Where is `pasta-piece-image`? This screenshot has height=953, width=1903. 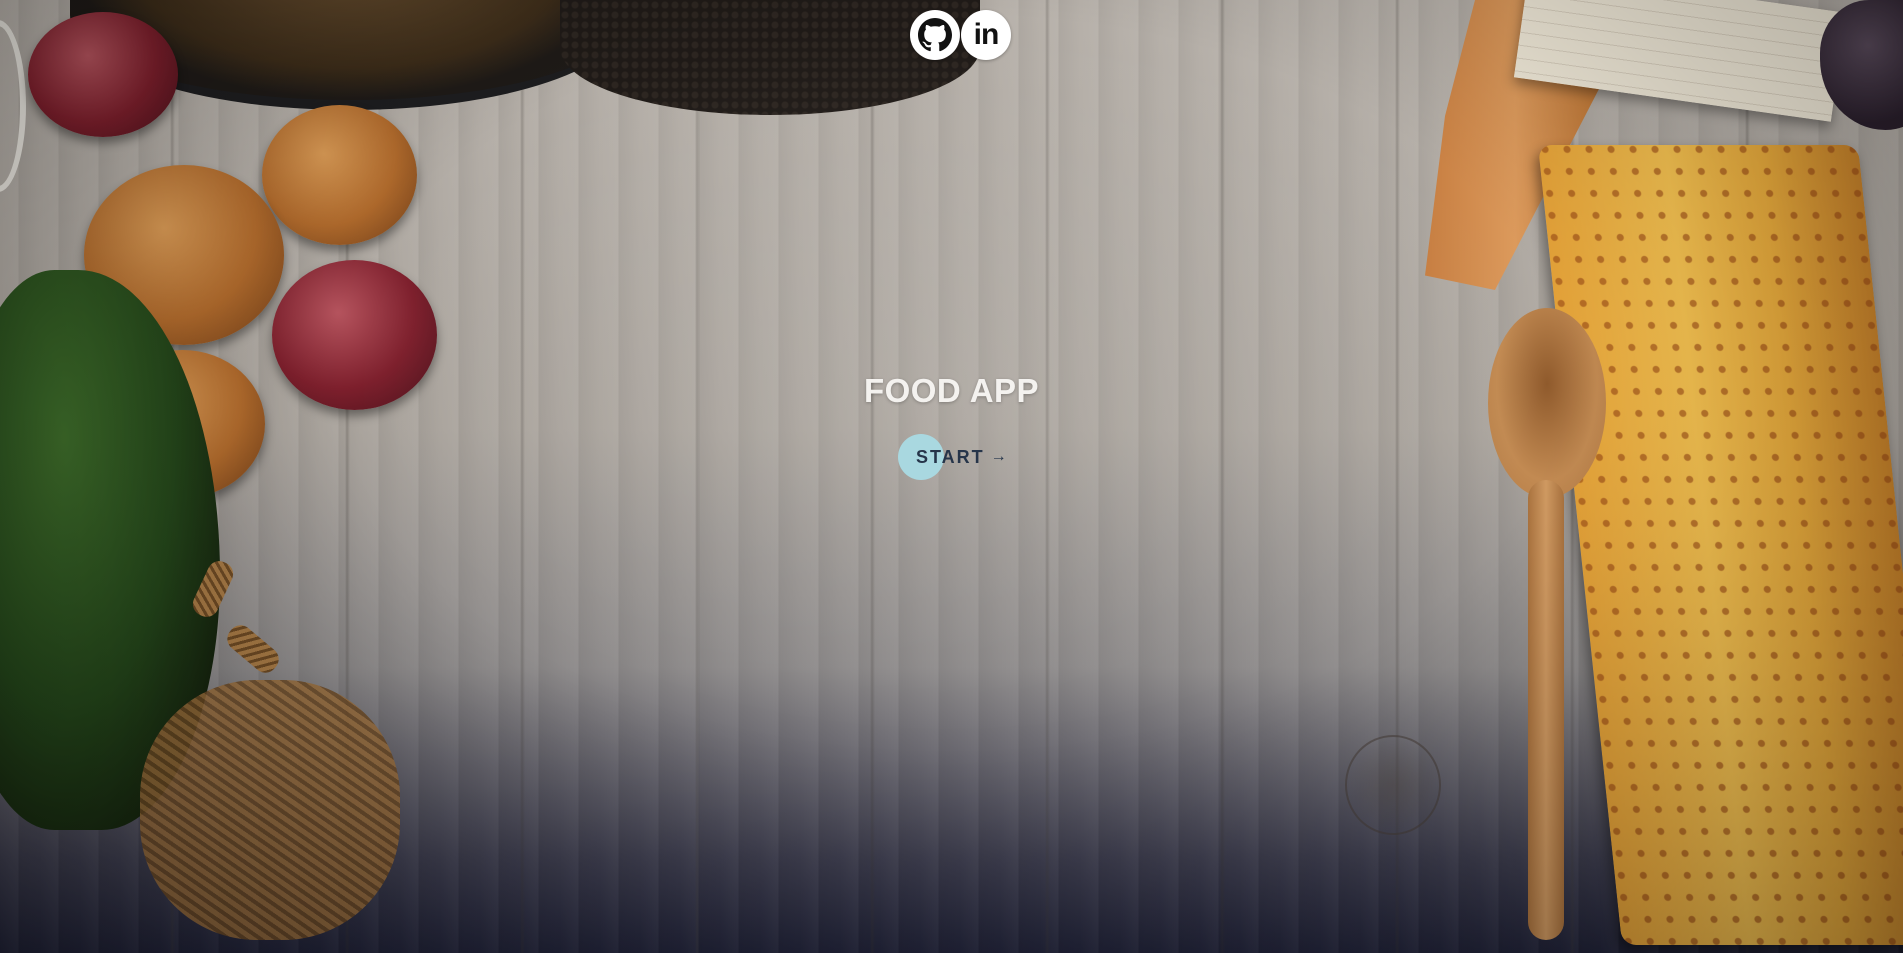 pasta-piece-image is located at coordinates (253, 649).